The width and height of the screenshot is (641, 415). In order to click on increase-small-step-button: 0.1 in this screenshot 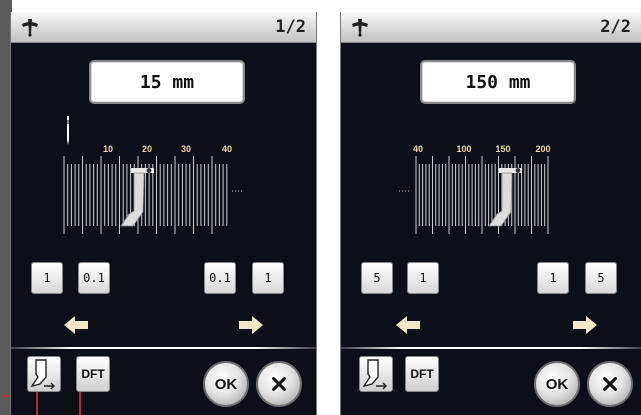, I will do `click(220, 278)`.